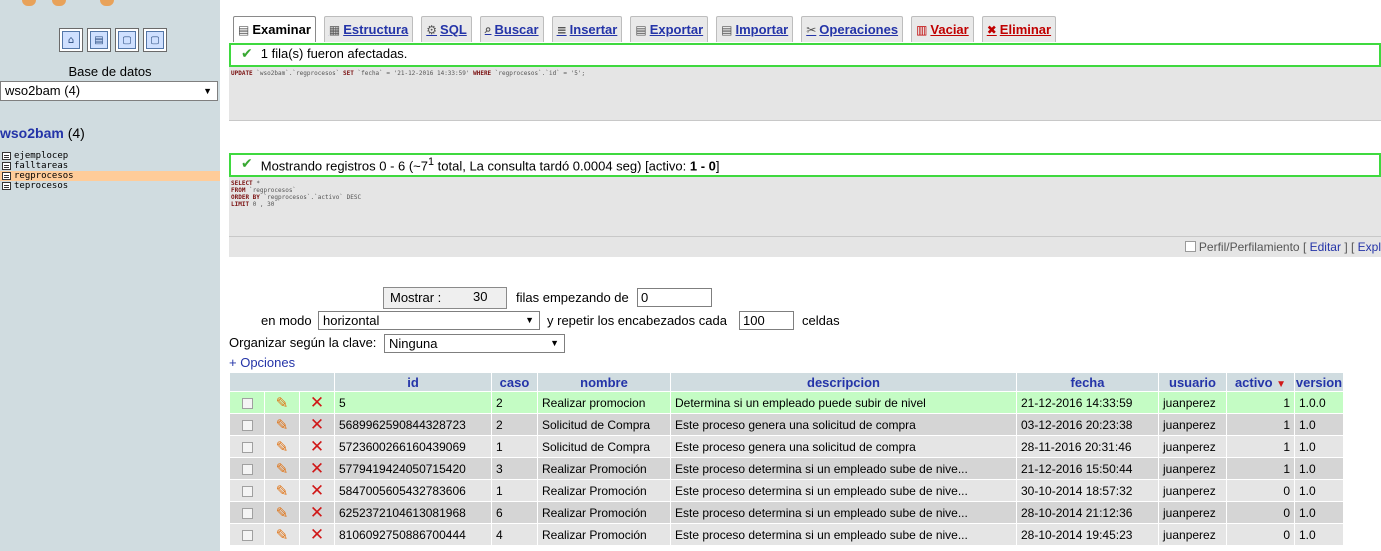  What do you see at coordinates (1319, 382) in the screenshot?
I see `column-header-version: version` at bounding box center [1319, 382].